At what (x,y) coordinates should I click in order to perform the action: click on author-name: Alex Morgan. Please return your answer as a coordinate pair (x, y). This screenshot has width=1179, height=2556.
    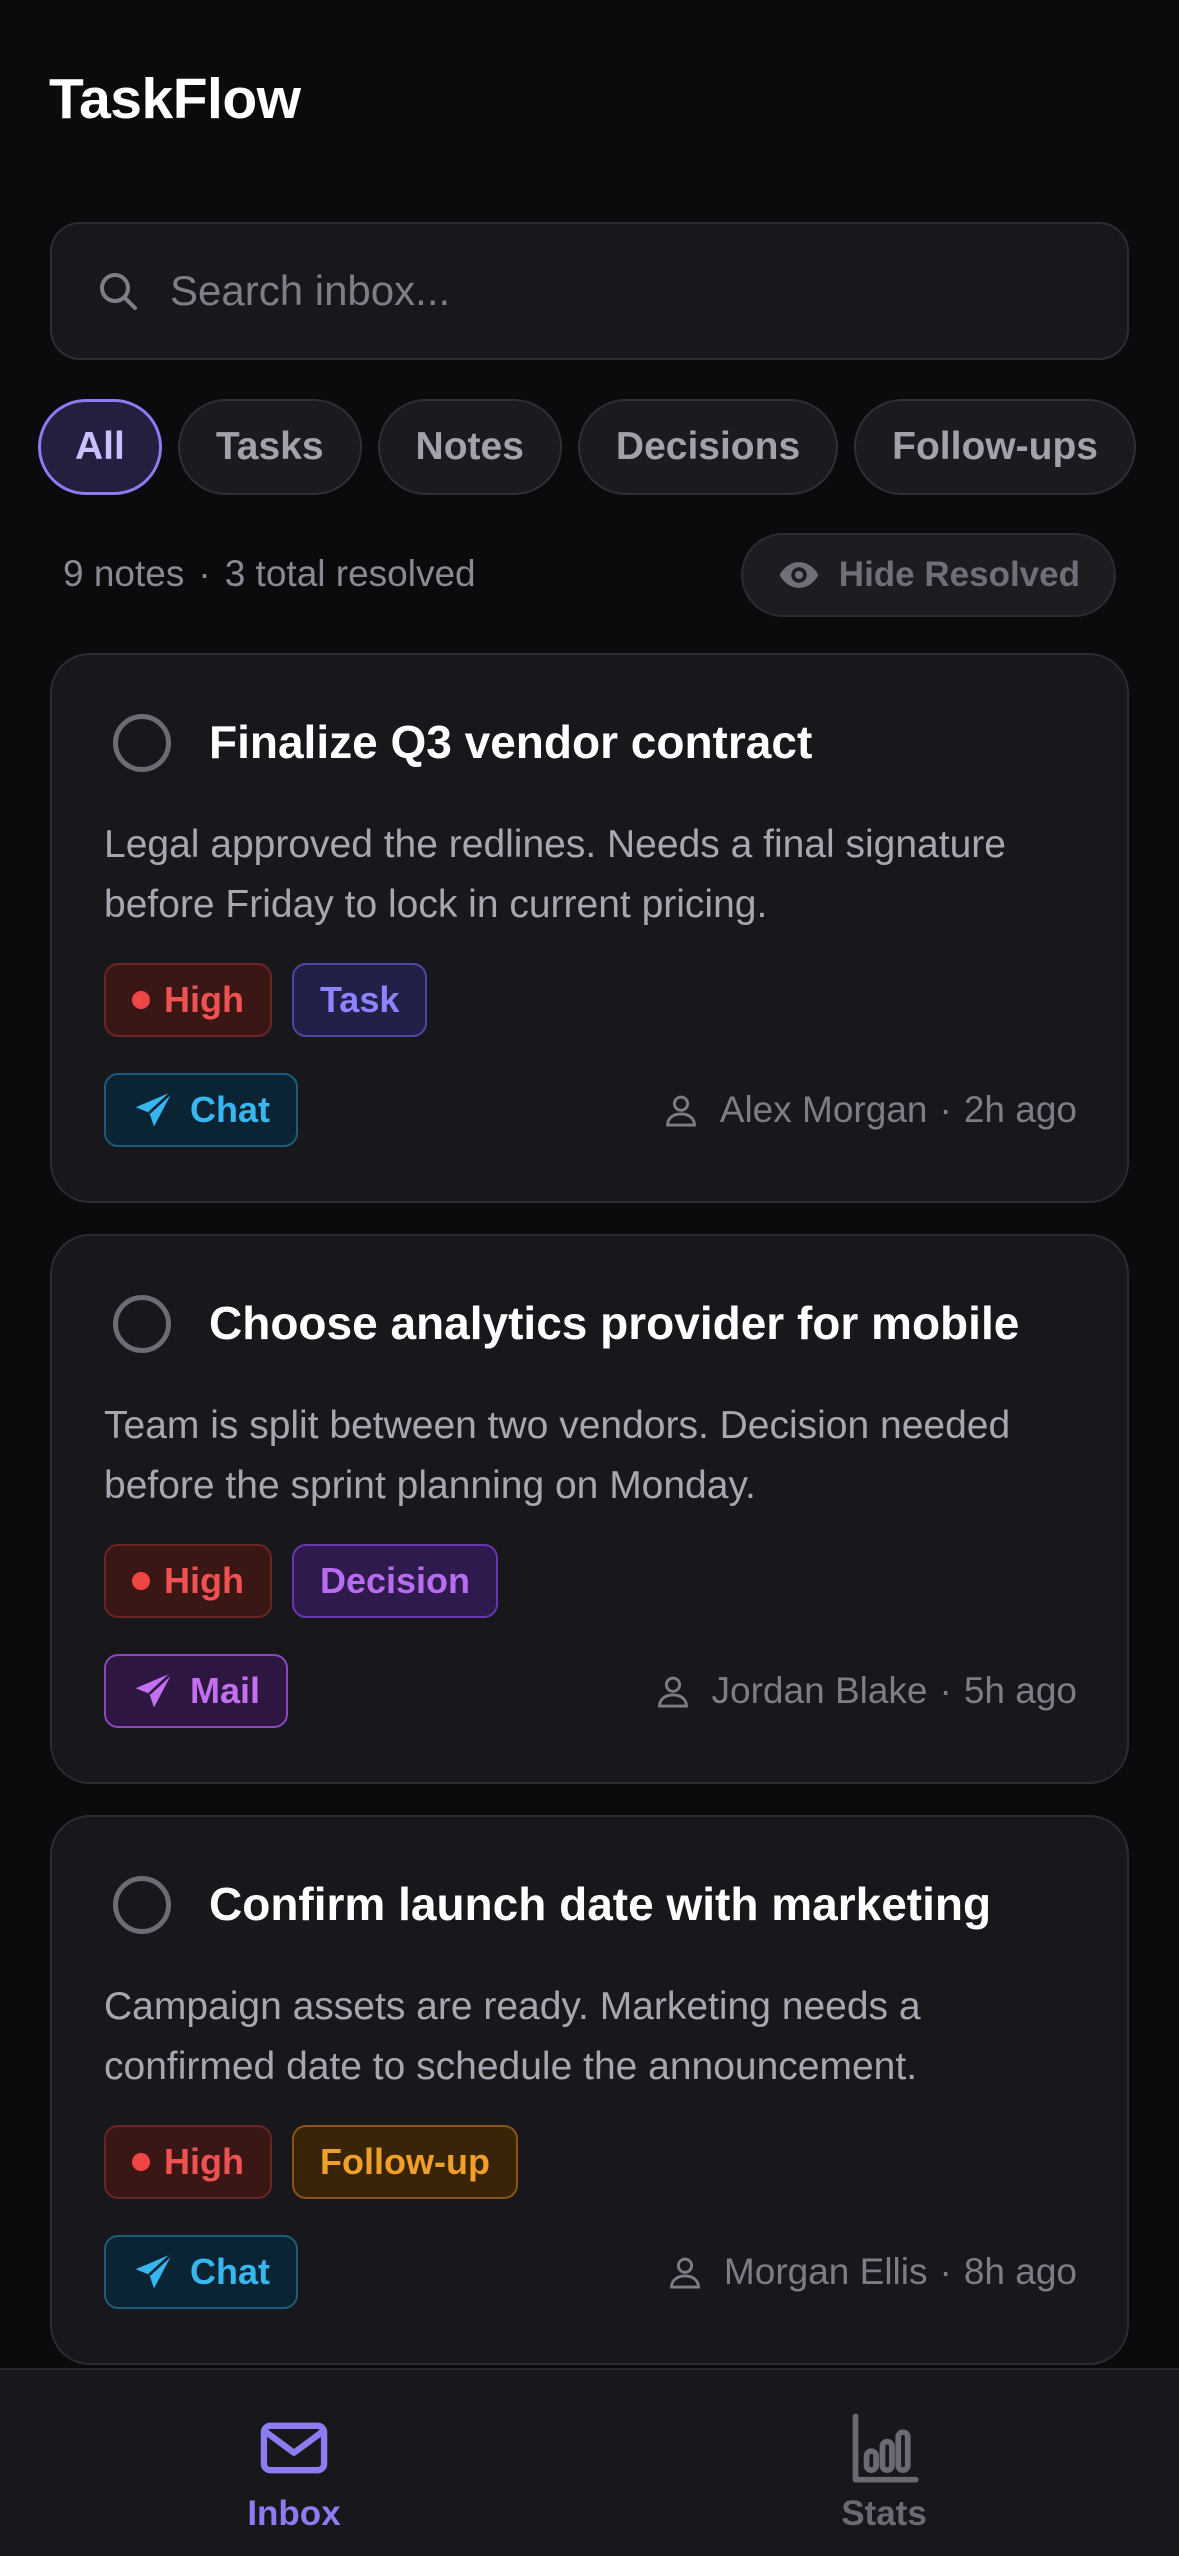
    Looking at the image, I should click on (823, 1109).